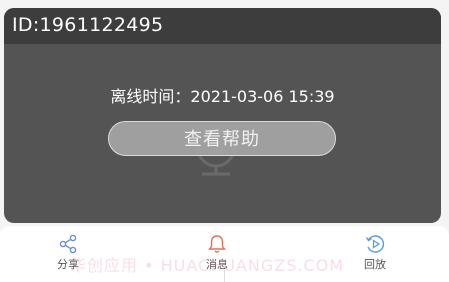 Image resolution: width=449 pixels, height=282 pixels. What do you see at coordinates (68, 244) in the screenshot?
I see `share-icon` at bounding box center [68, 244].